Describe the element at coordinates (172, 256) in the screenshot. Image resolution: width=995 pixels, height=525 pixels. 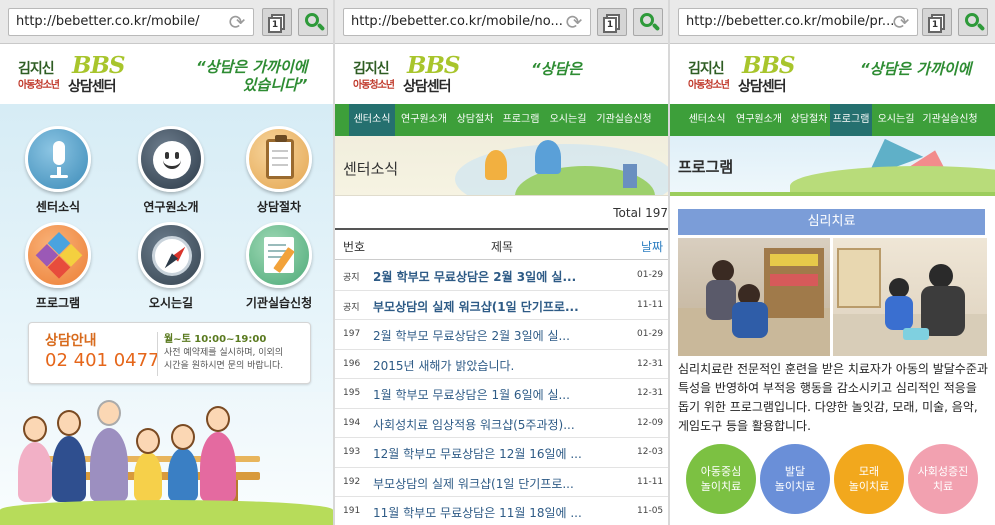
I see `compass-icon` at that location.